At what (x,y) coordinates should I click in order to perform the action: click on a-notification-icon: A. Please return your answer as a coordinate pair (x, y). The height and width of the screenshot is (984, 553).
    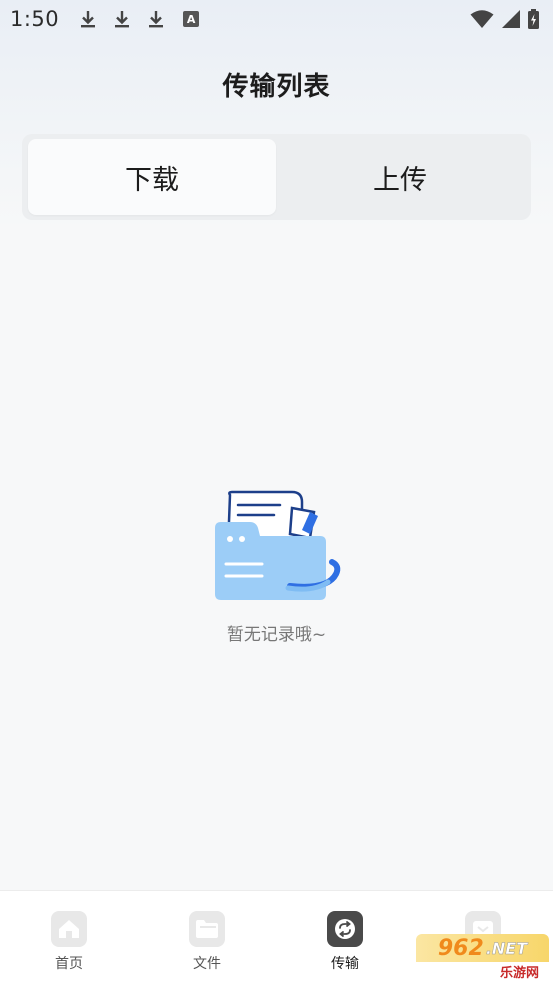
    Looking at the image, I should click on (191, 19).